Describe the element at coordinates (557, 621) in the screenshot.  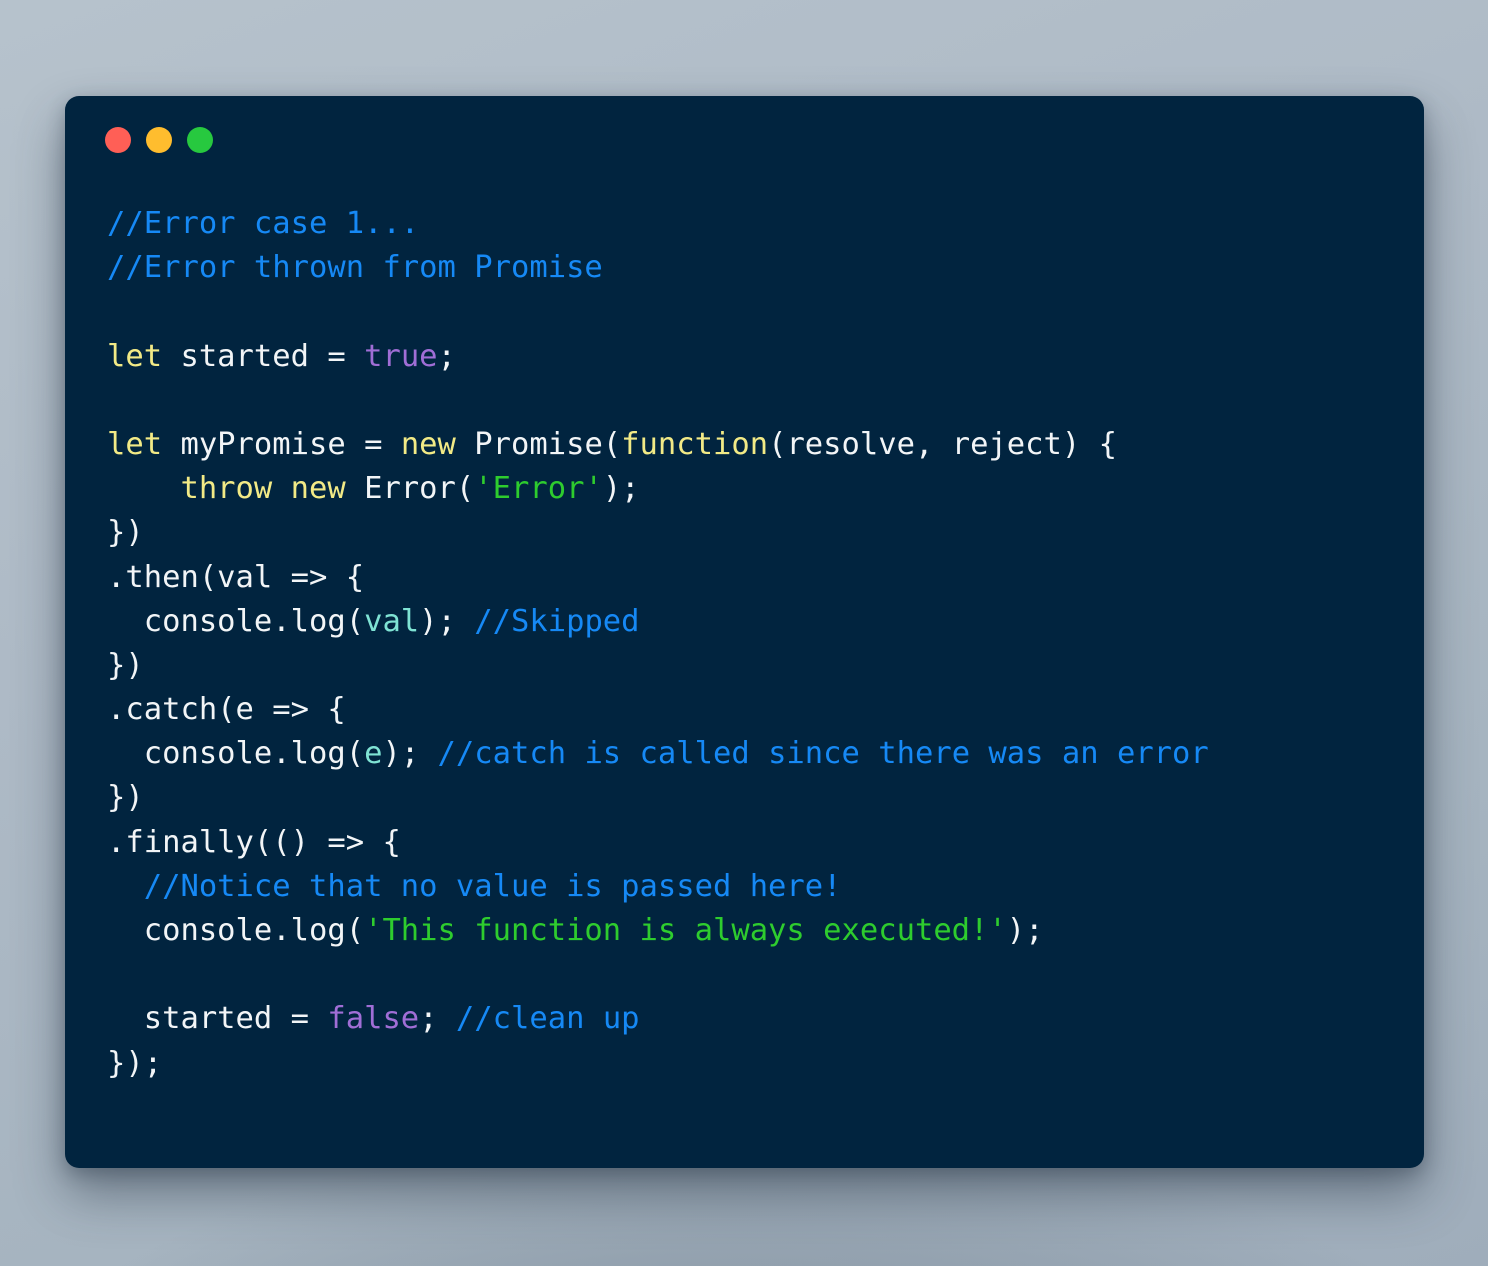
I see `code-token-comment: //Skipped` at that location.